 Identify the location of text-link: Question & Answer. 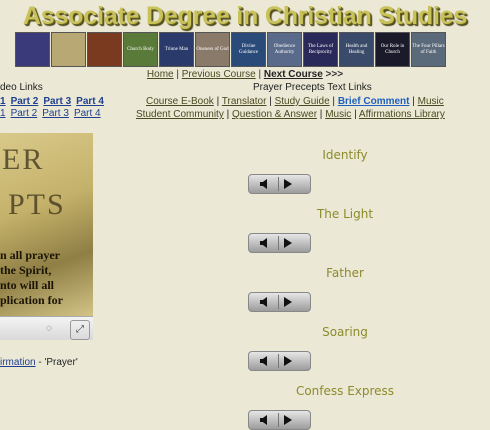
(274, 114).